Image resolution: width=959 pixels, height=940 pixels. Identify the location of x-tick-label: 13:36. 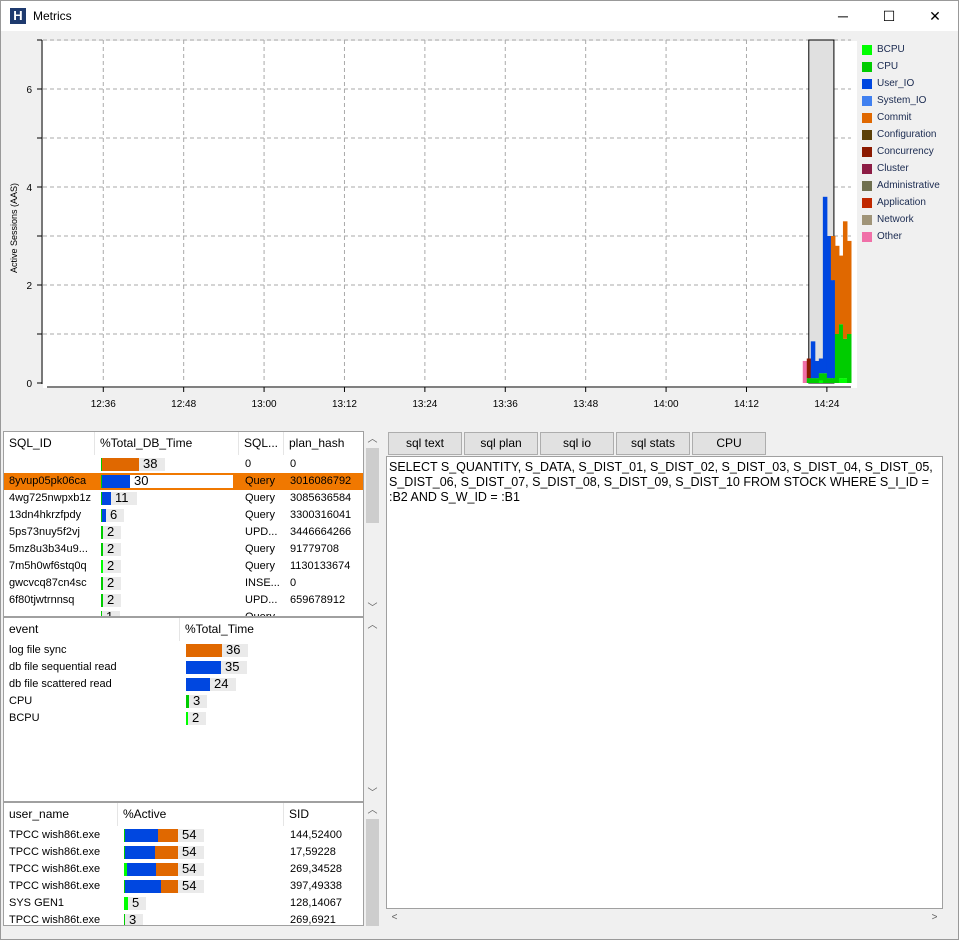
(505, 404).